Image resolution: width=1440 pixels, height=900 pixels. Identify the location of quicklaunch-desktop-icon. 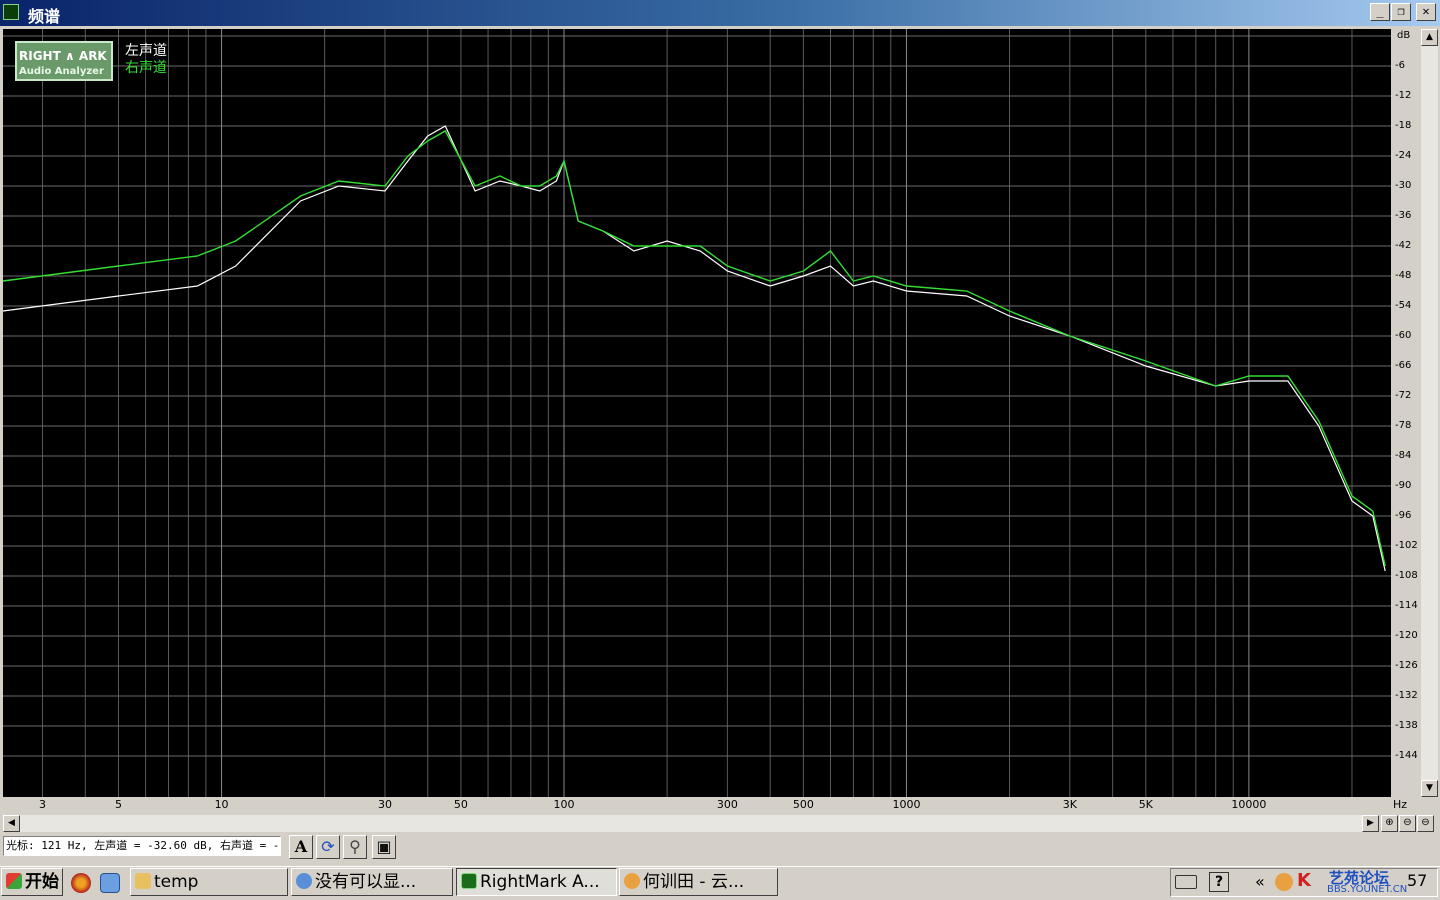
(110, 883).